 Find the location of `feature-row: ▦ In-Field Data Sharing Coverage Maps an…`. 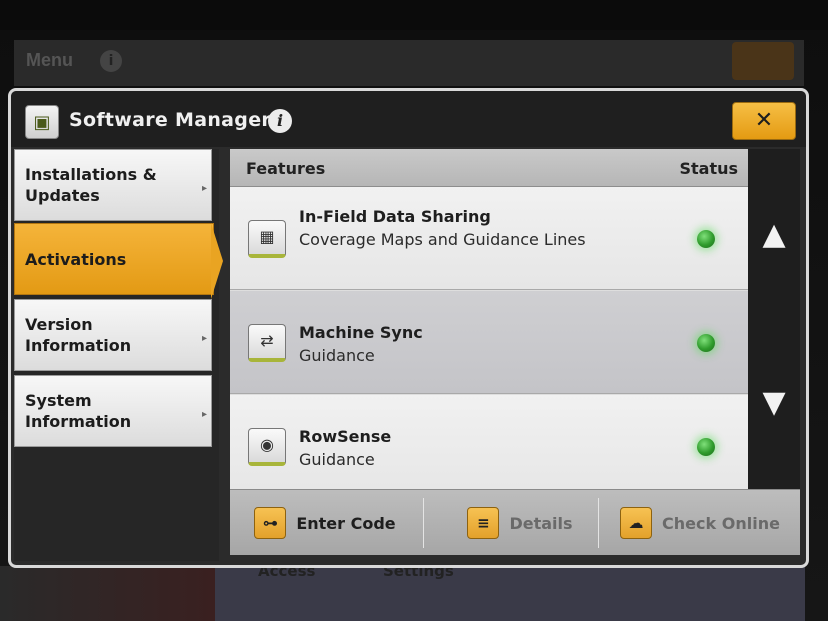

feature-row: ▦ In-Field Data Sharing Coverage Maps an… is located at coordinates (489, 238).